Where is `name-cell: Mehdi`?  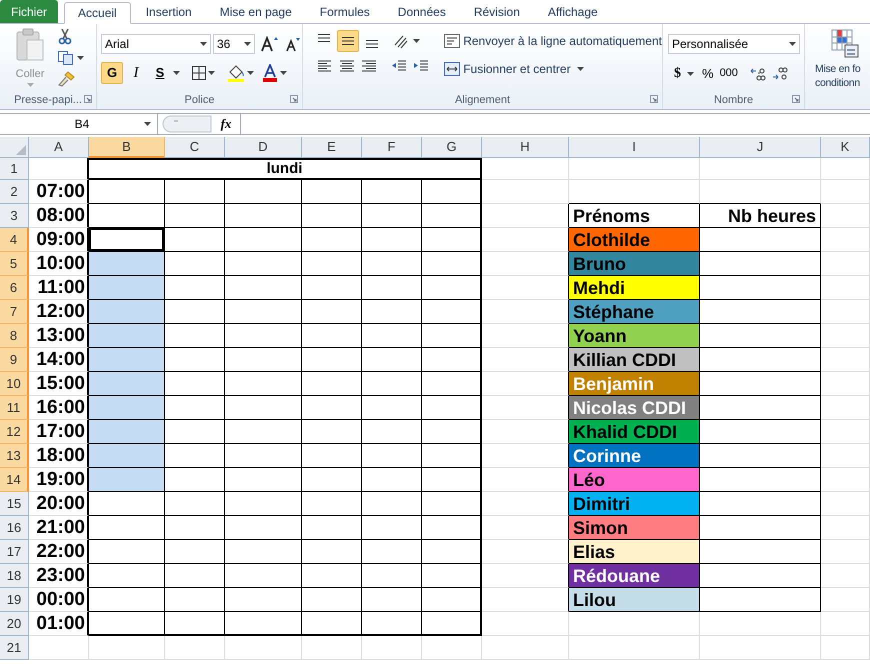
name-cell: Mehdi is located at coordinates (634, 288).